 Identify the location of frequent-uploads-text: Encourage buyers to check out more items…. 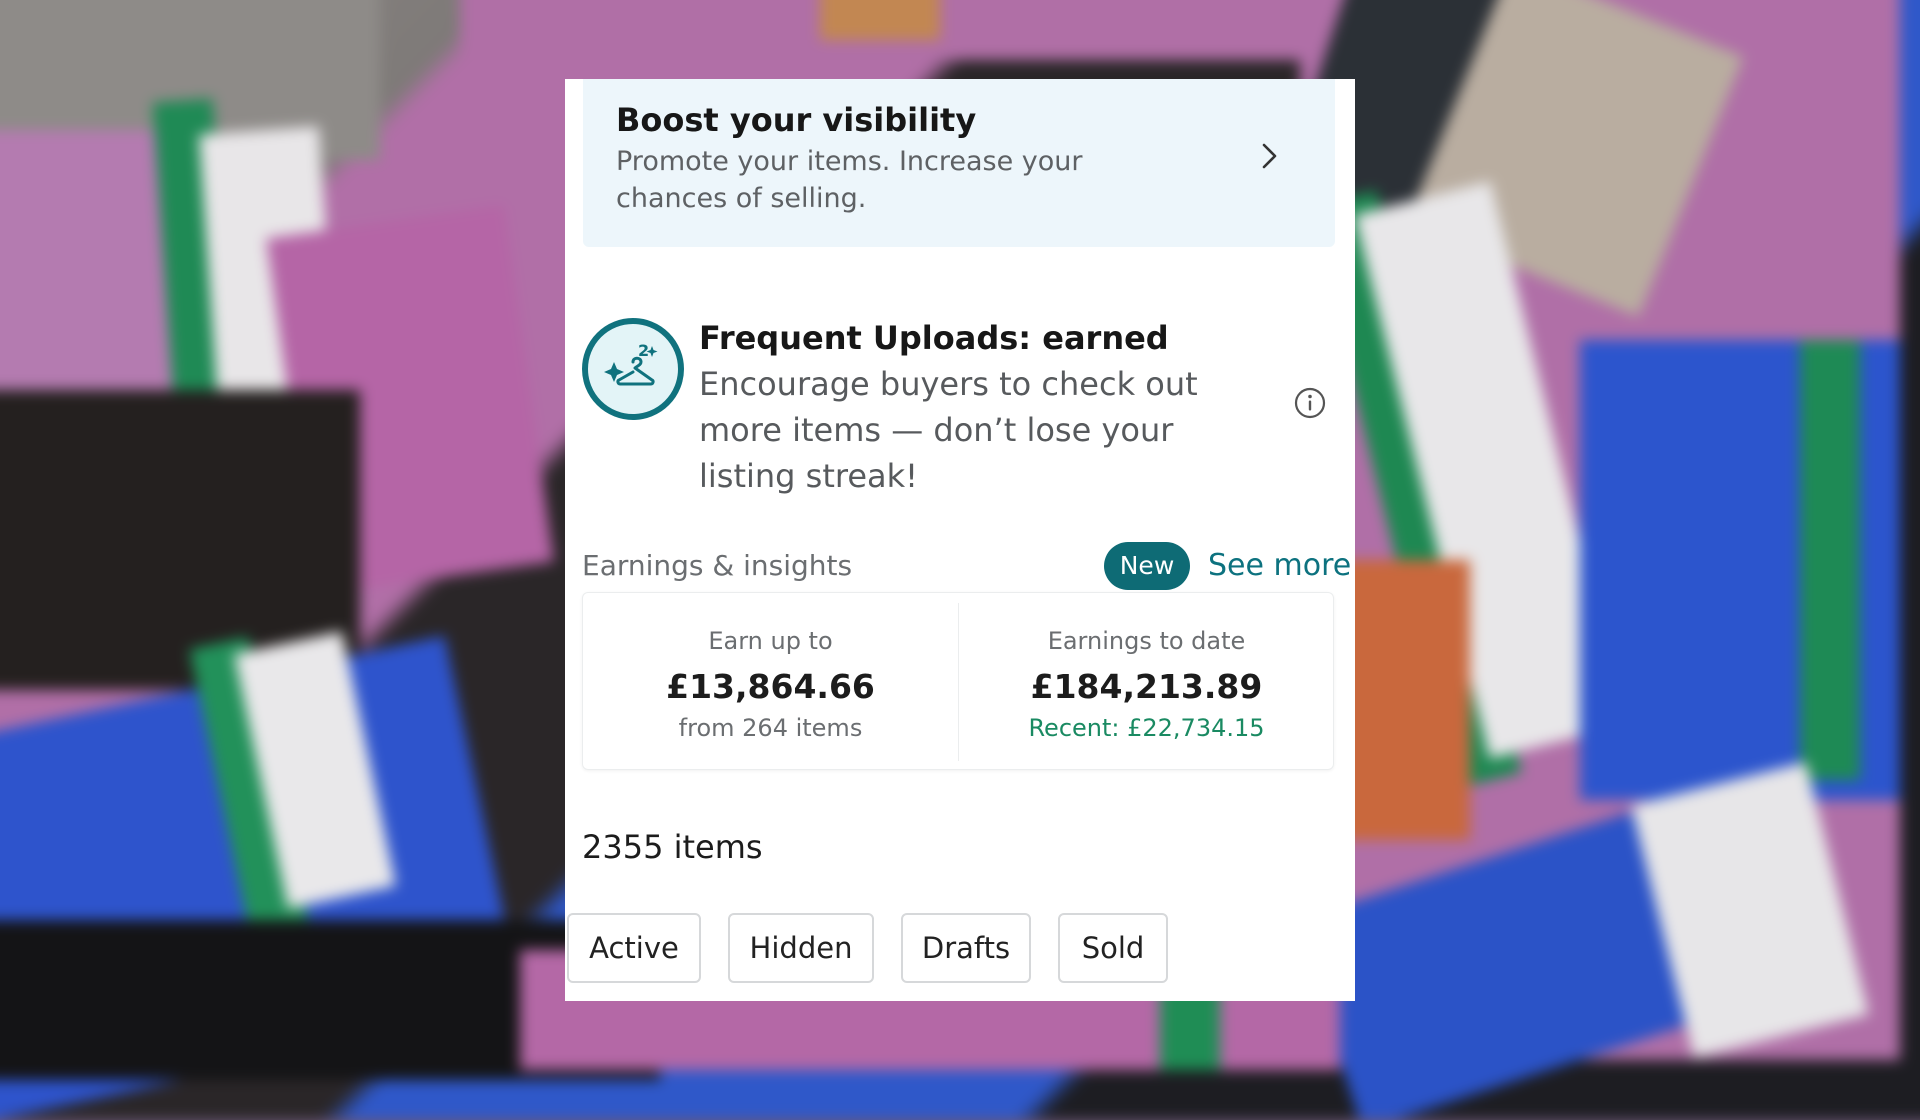
(948, 430).